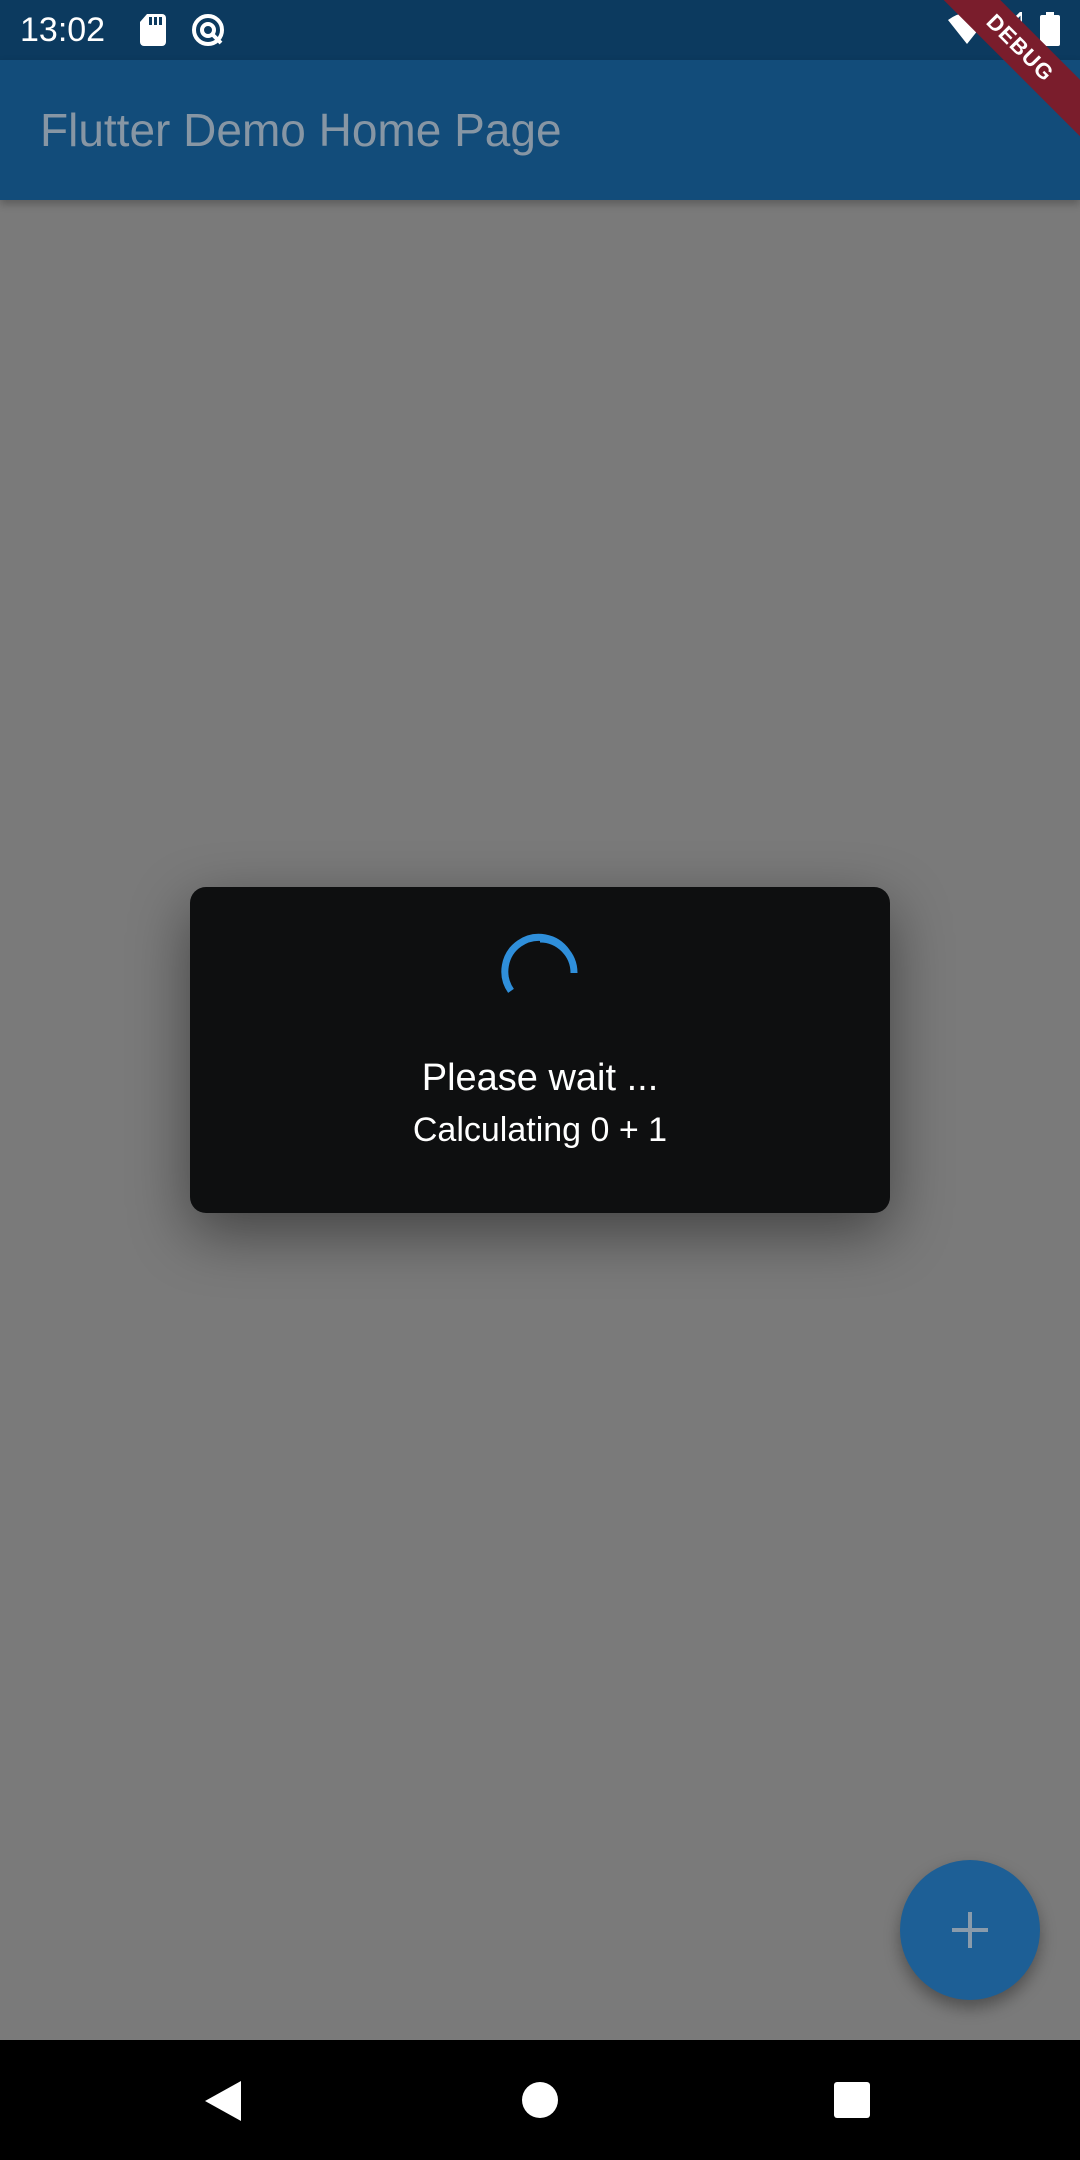 This screenshot has height=2160, width=1080. What do you see at coordinates (539, 963) in the screenshot?
I see `loading-spinner-icon` at bounding box center [539, 963].